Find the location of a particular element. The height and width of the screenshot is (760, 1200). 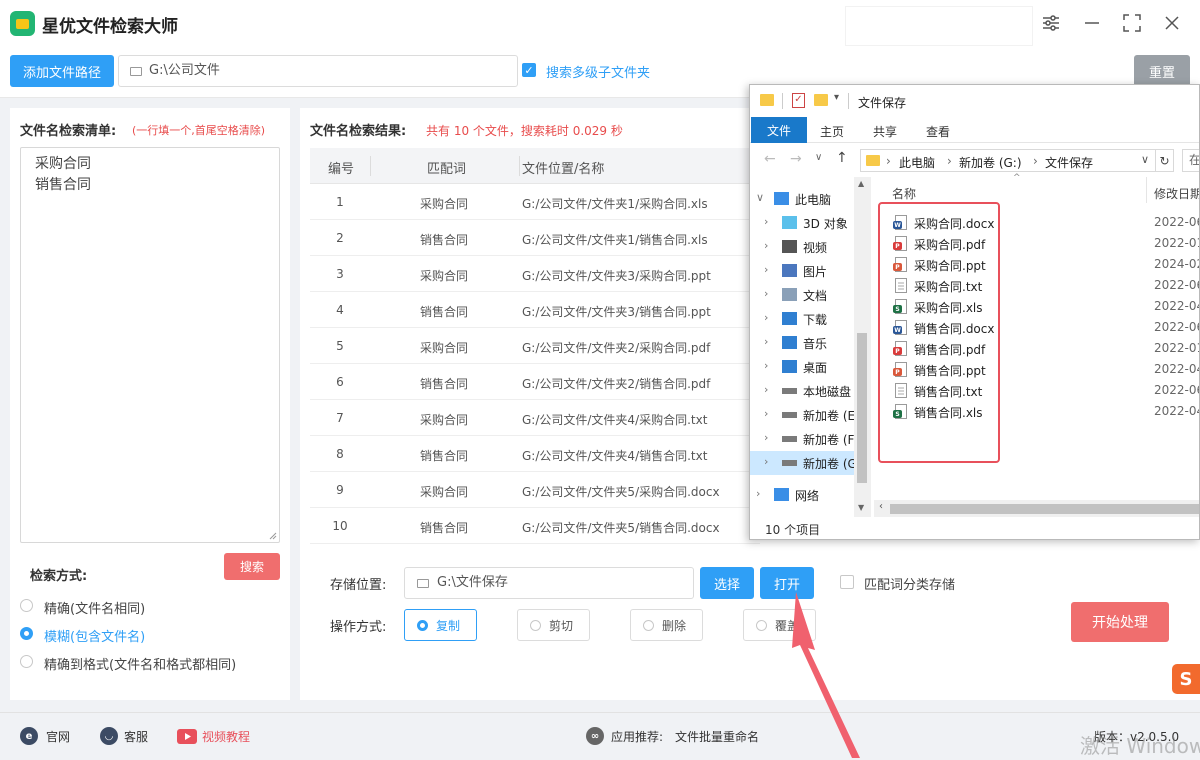

radio-exact is located at coordinates (26, 605).